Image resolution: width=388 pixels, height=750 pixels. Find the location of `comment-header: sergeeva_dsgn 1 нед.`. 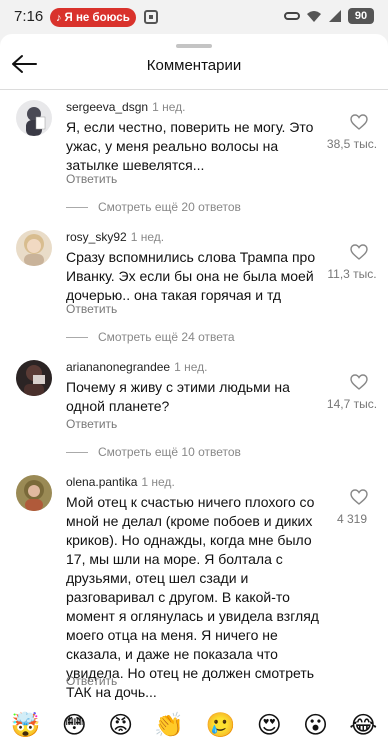

comment-header: sergeeva_dsgn 1 нед. is located at coordinates (125, 107).